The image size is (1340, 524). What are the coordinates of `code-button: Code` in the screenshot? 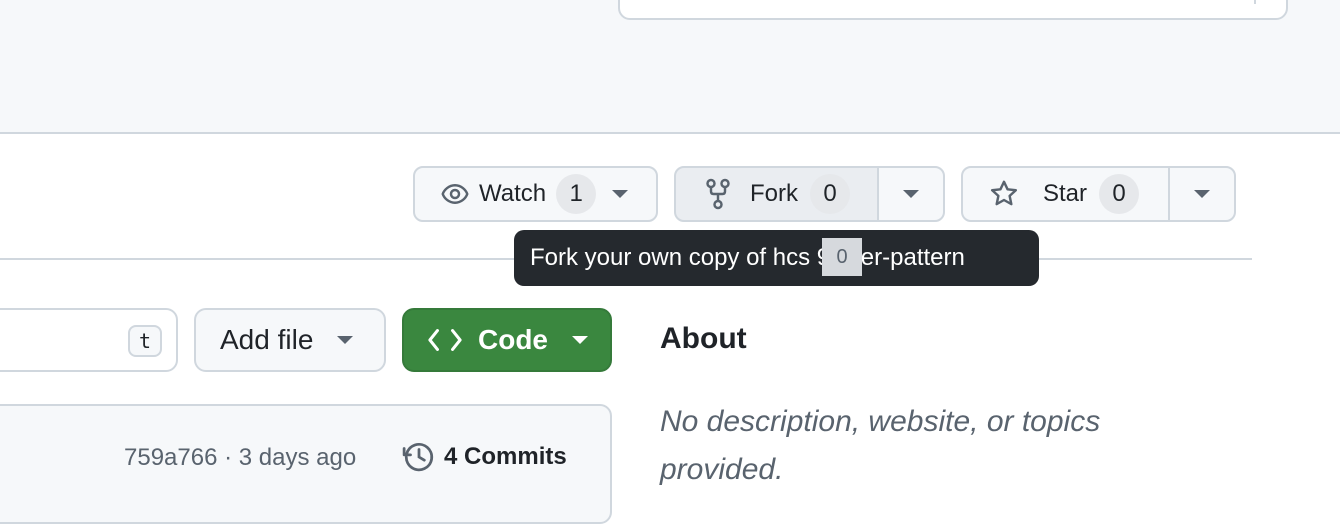 It's located at (507, 340).